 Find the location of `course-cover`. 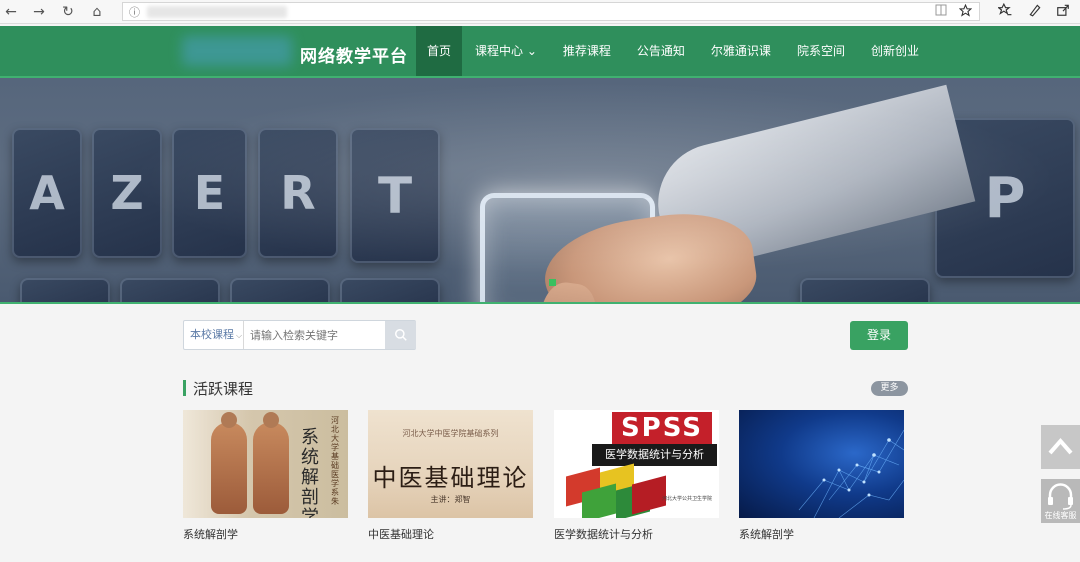

course-cover is located at coordinates (821, 464).